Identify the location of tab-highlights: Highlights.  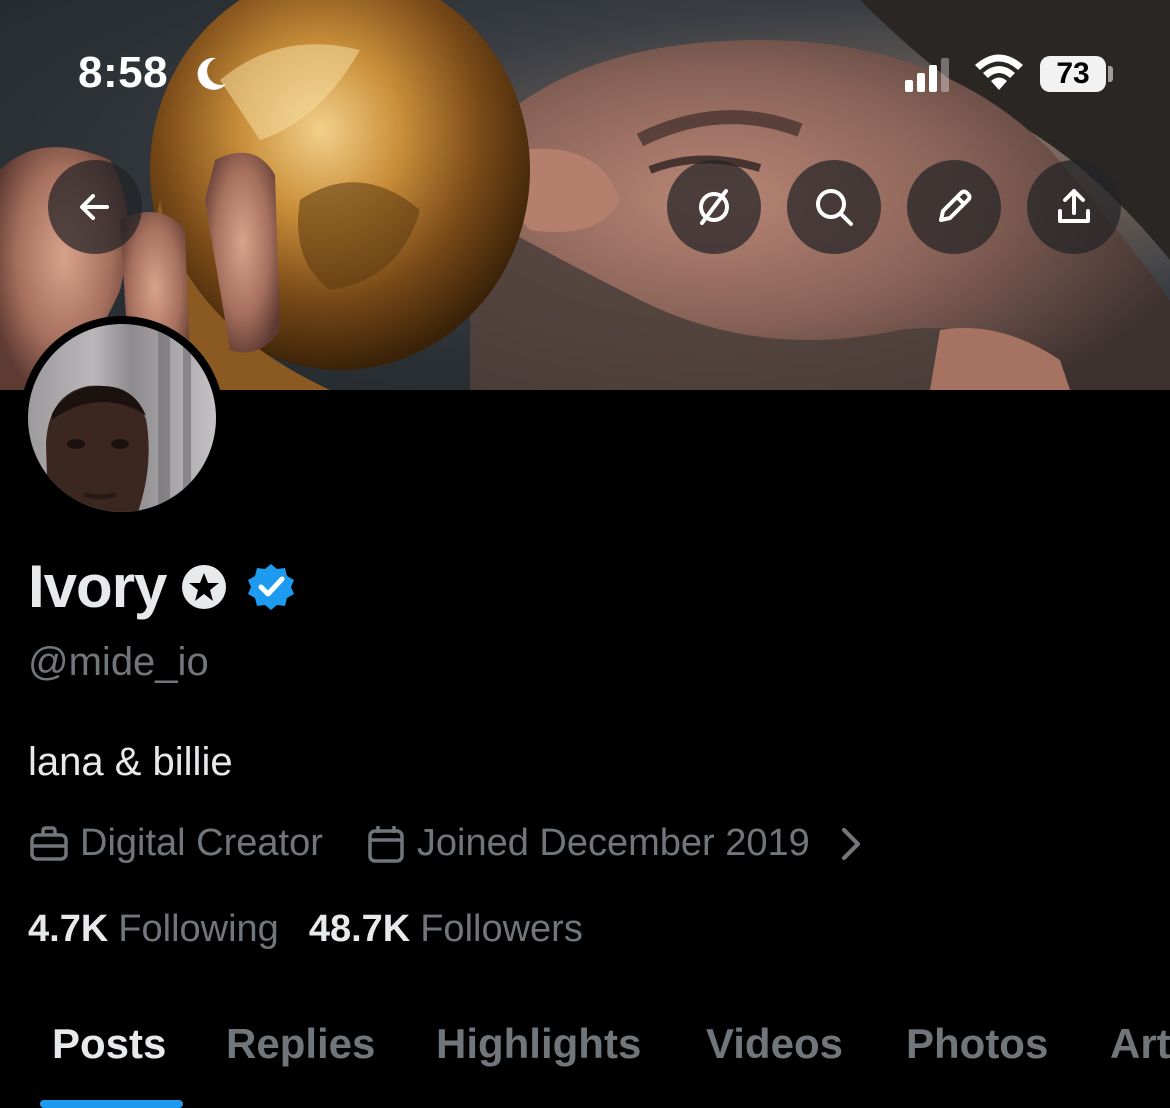
(538, 1044).